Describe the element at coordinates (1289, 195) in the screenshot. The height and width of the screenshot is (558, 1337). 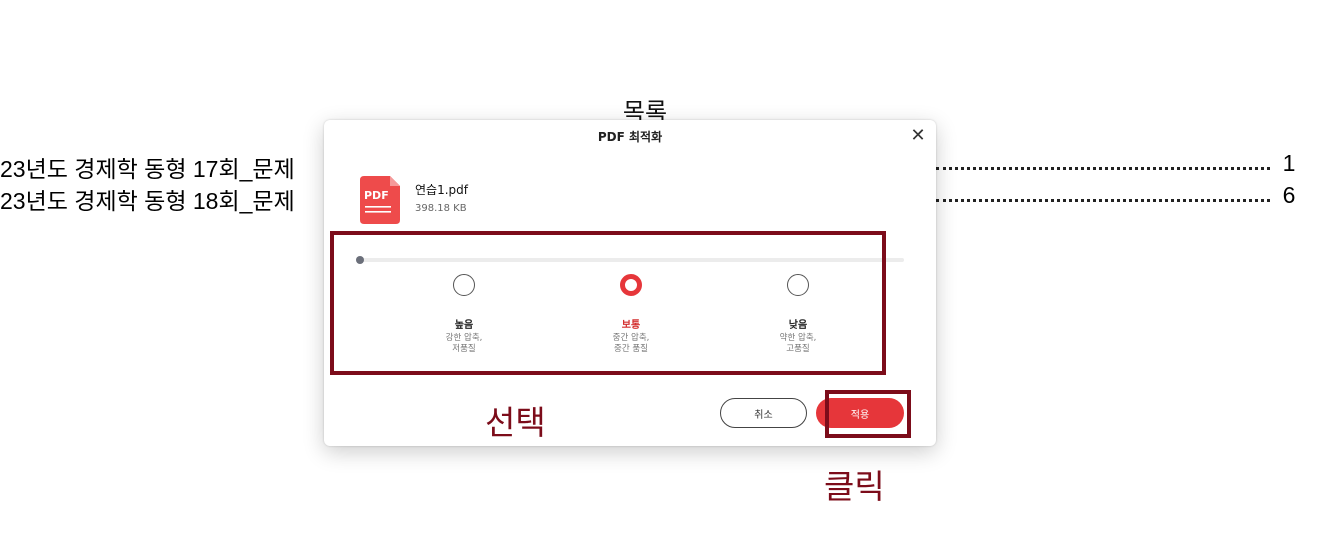
I see `toc-page-number: 6` at that location.